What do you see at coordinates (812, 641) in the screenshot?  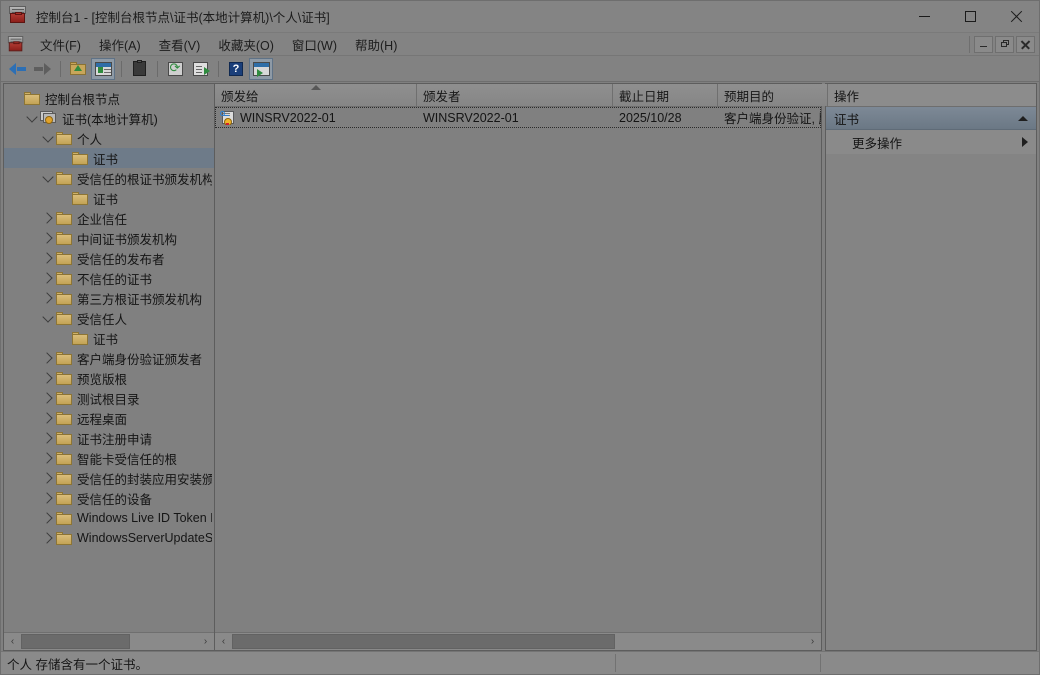 I see `list-scroll-right-button: ›` at bounding box center [812, 641].